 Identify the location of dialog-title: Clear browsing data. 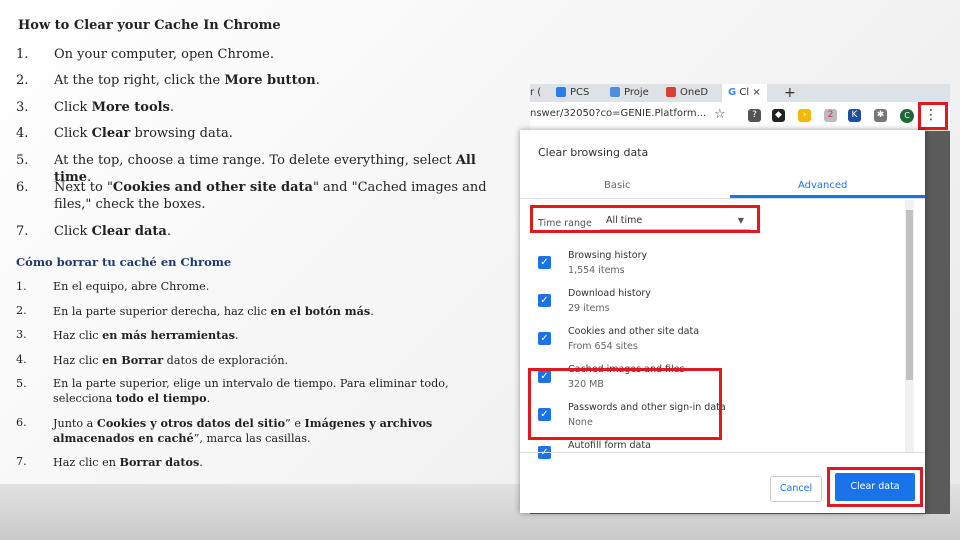
(593, 152).